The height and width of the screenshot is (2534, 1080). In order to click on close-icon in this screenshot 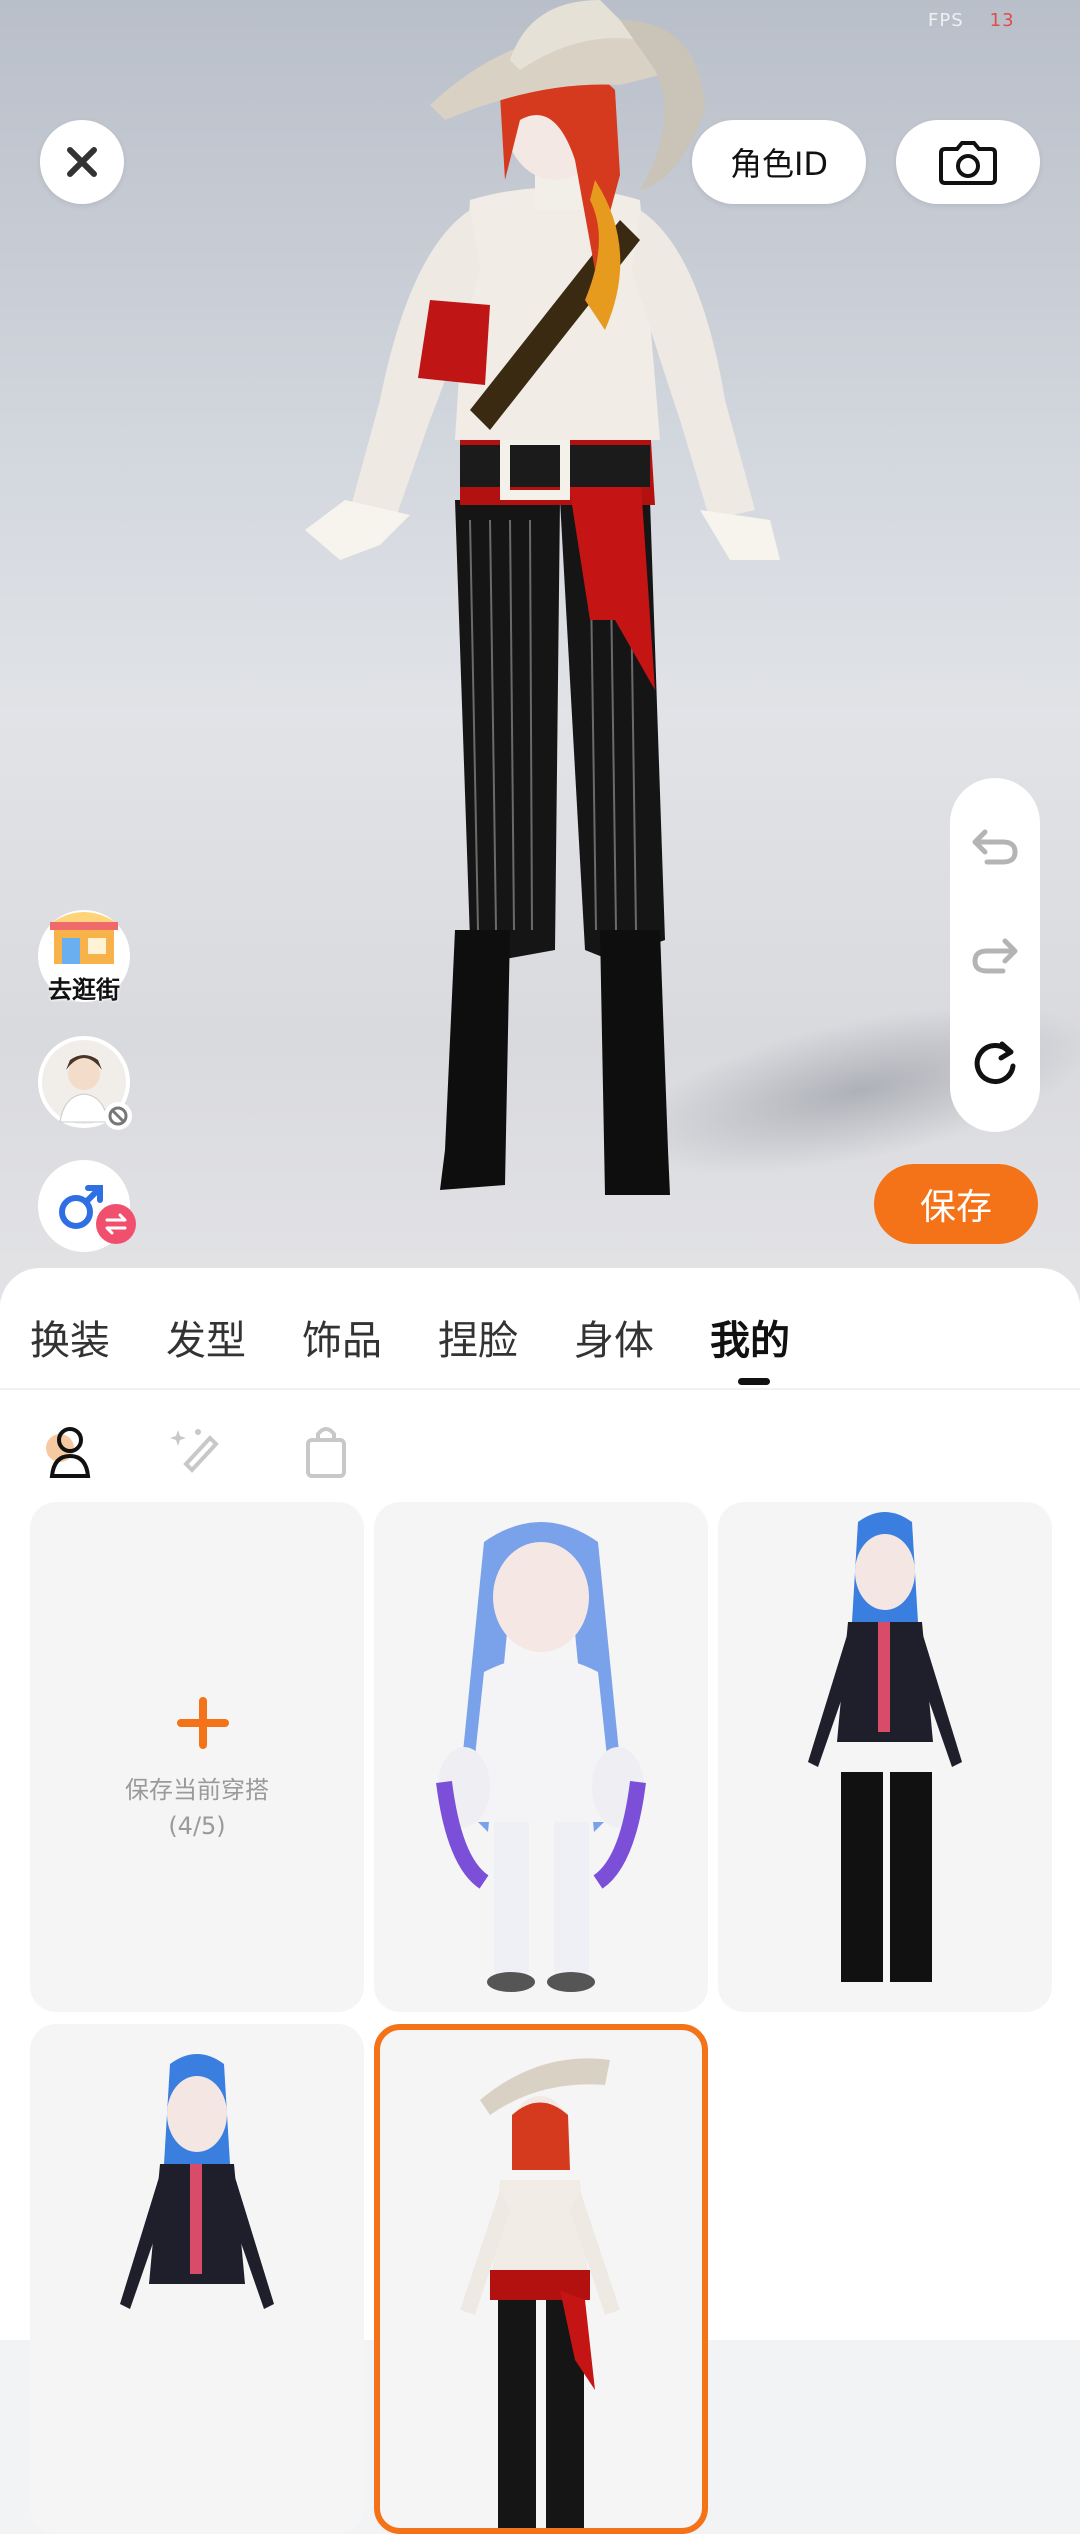, I will do `click(82, 162)`.